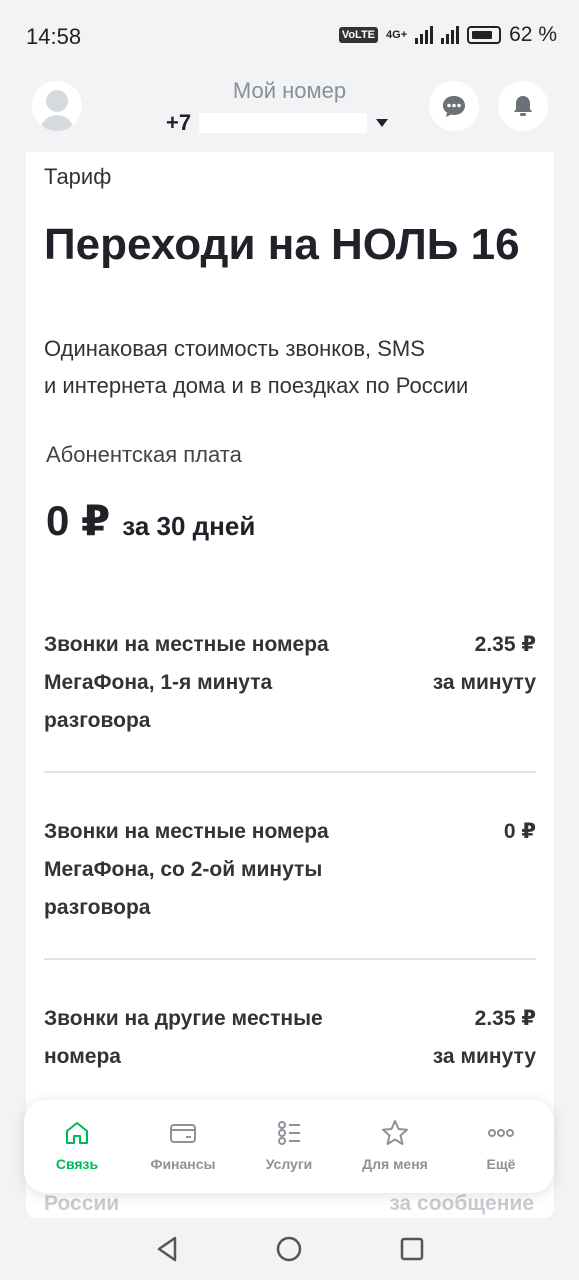 This screenshot has width=579, height=1280. What do you see at coordinates (395, 1132) in the screenshot?
I see `star-icon` at bounding box center [395, 1132].